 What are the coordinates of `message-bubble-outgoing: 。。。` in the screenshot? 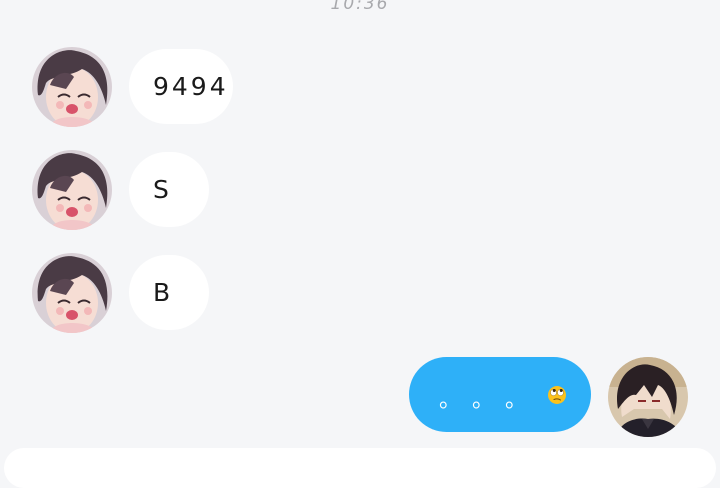 It's located at (500, 394).